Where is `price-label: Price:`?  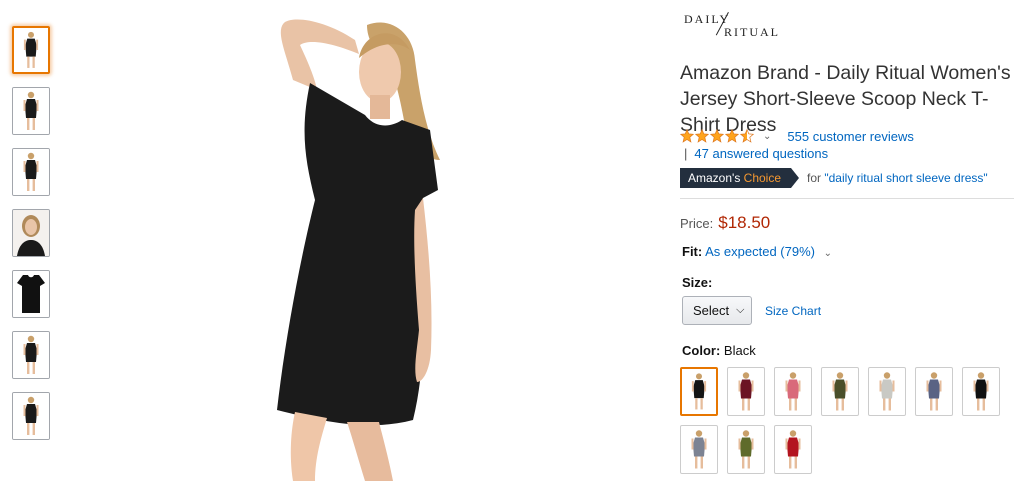
price-label: Price: is located at coordinates (697, 223).